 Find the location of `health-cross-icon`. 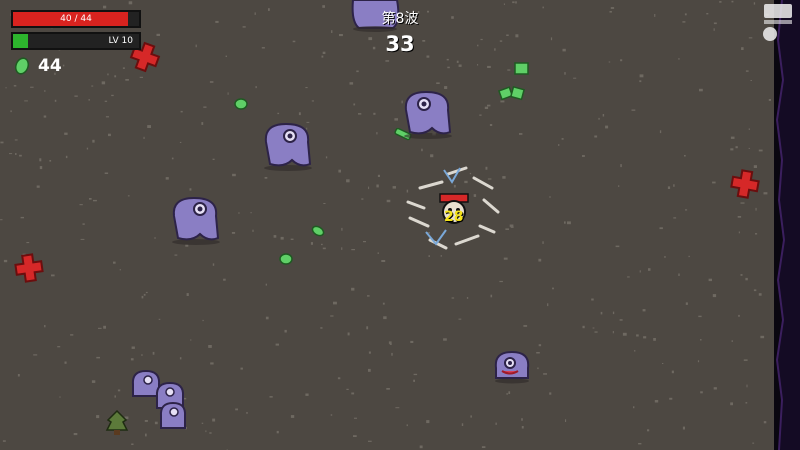

health-cross-icon is located at coordinates (29, 268).